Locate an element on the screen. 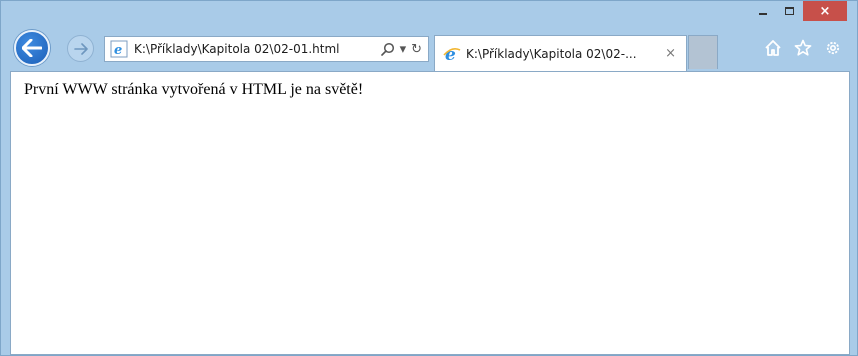 Image resolution: width=858 pixels, height=356 pixels. close-button: × is located at coordinates (825, 11).